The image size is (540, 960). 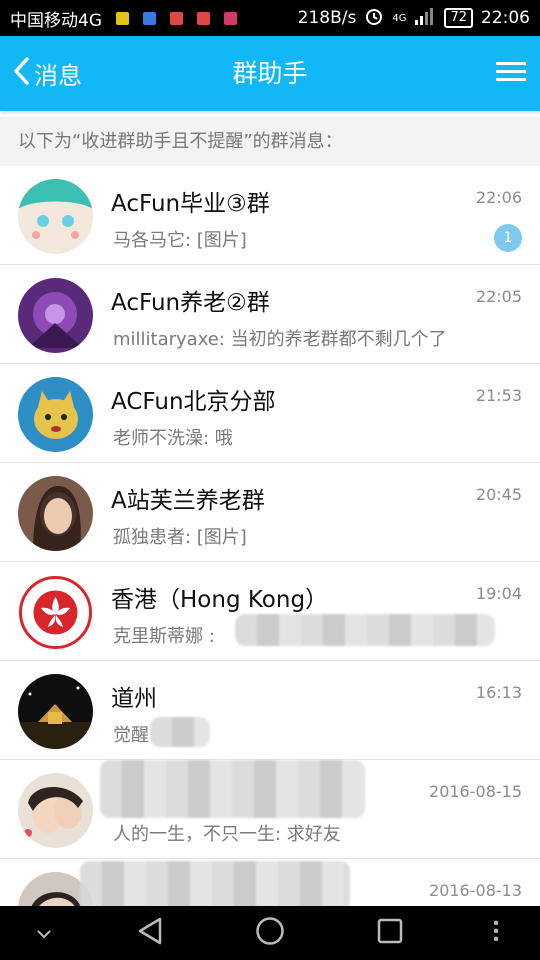 What do you see at coordinates (511, 73) in the screenshot?
I see `menu-icon` at bounding box center [511, 73].